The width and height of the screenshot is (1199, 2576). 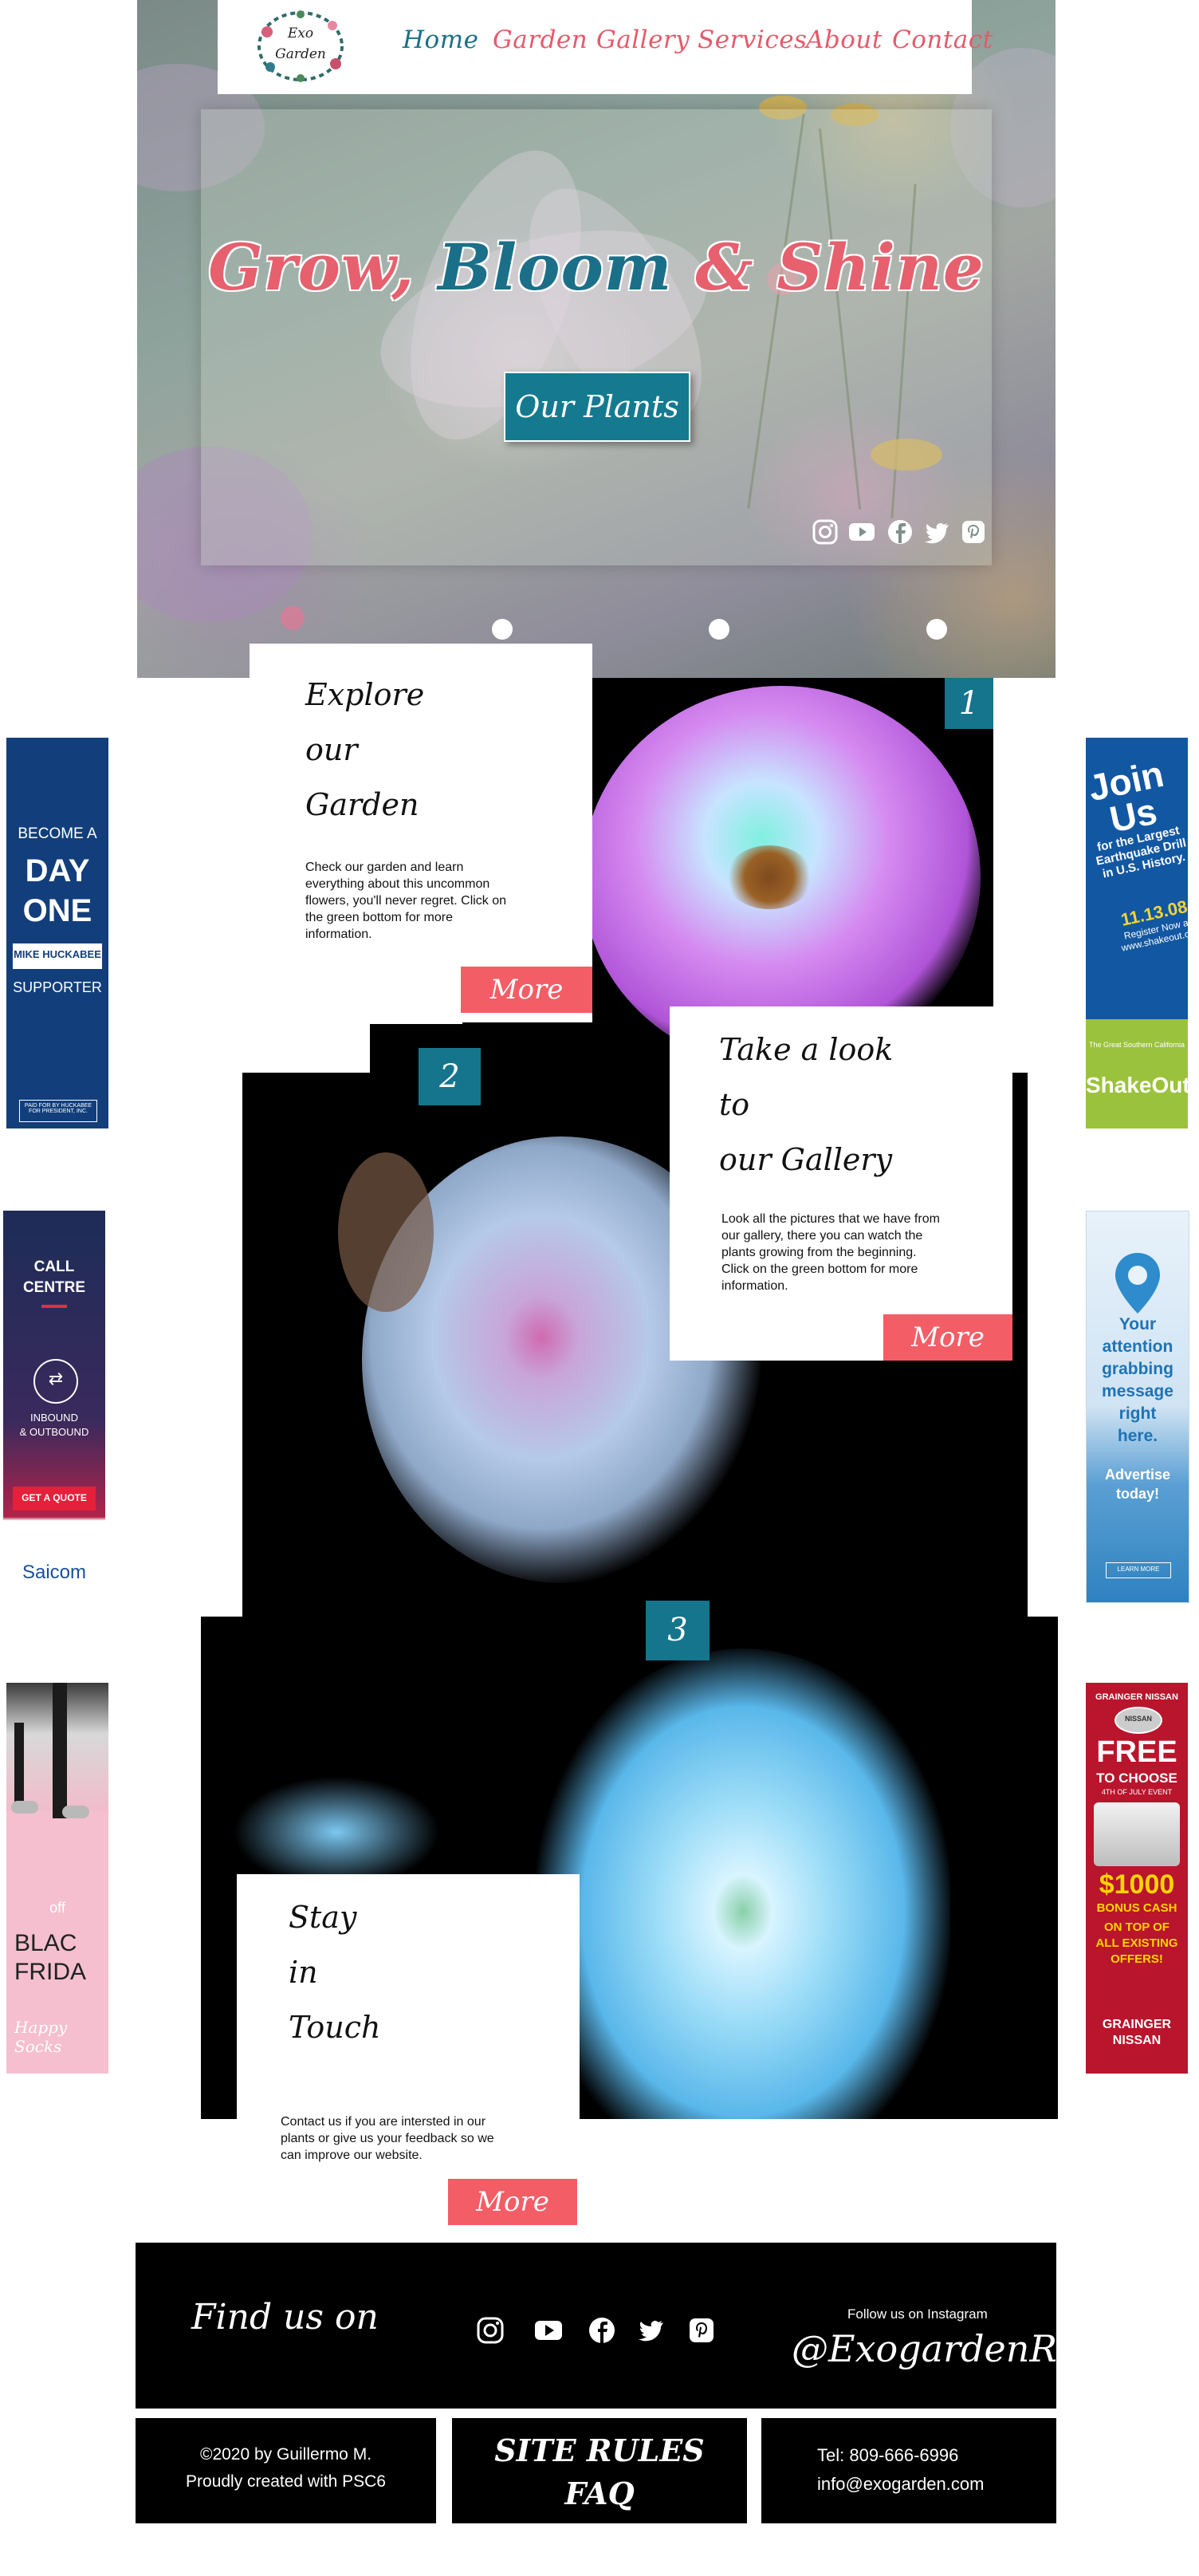 I want to click on phone-number: Tel: 809-666-6996, so click(x=888, y=2455).